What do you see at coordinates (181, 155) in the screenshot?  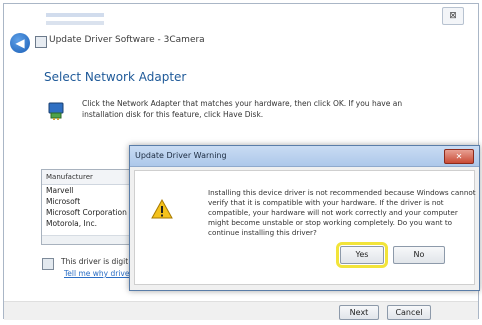 I see `dialog-title: Update Driver Warning` at bounding box center [181, 155].